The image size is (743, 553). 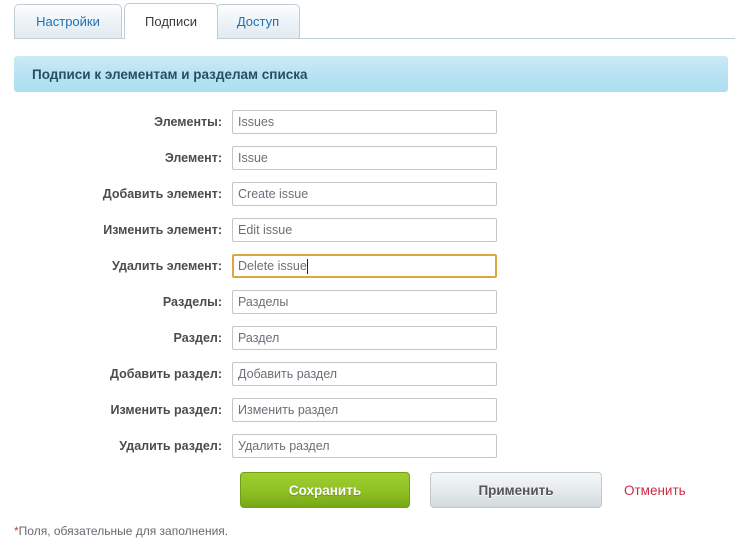 I want to click on caption-input-value: Delete issue, so click(x=272, y=266).